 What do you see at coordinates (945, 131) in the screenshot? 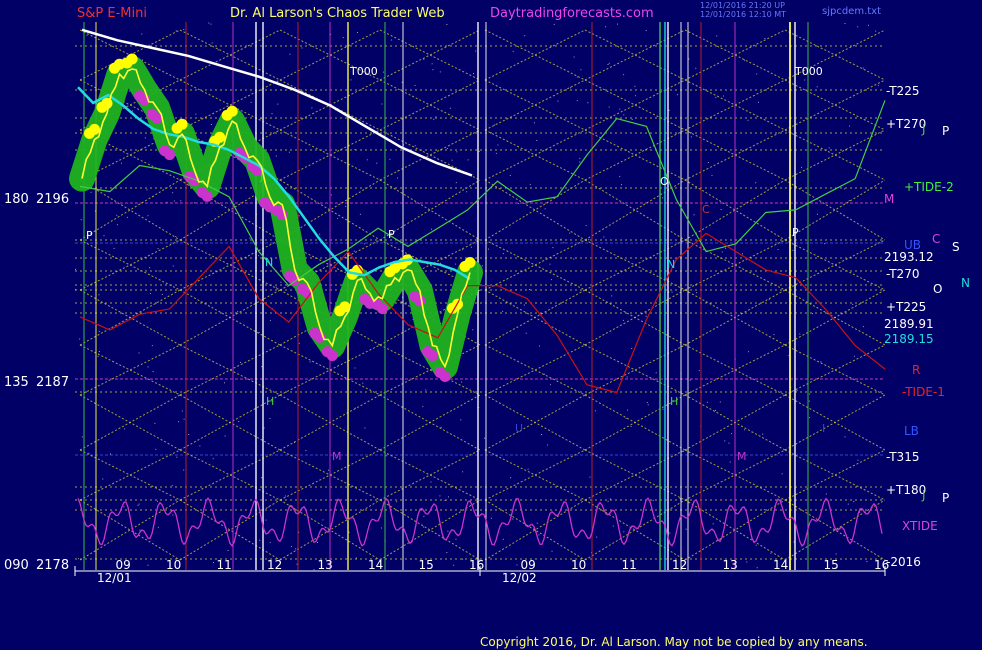
I see `planet-label-p-1: P` at bounding box center [945, 131].